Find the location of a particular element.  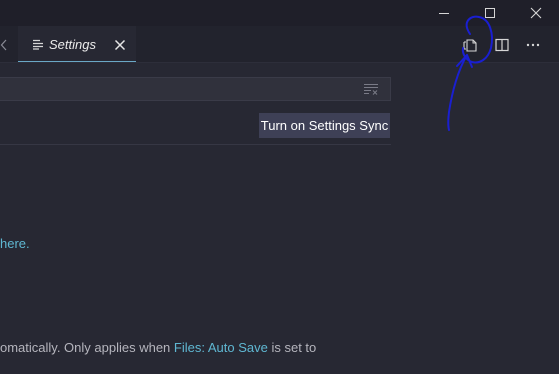

hand-drawn-annotation is located at coordinates (470, 73).